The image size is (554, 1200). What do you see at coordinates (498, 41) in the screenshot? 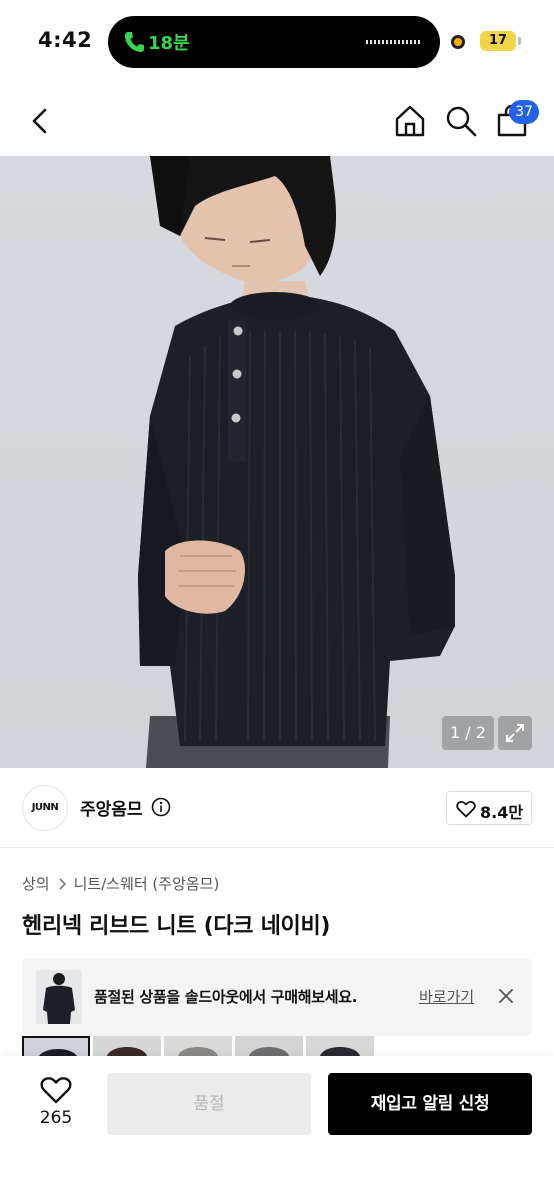
I see `battery-level: 17` at bounding box center [498, 41].